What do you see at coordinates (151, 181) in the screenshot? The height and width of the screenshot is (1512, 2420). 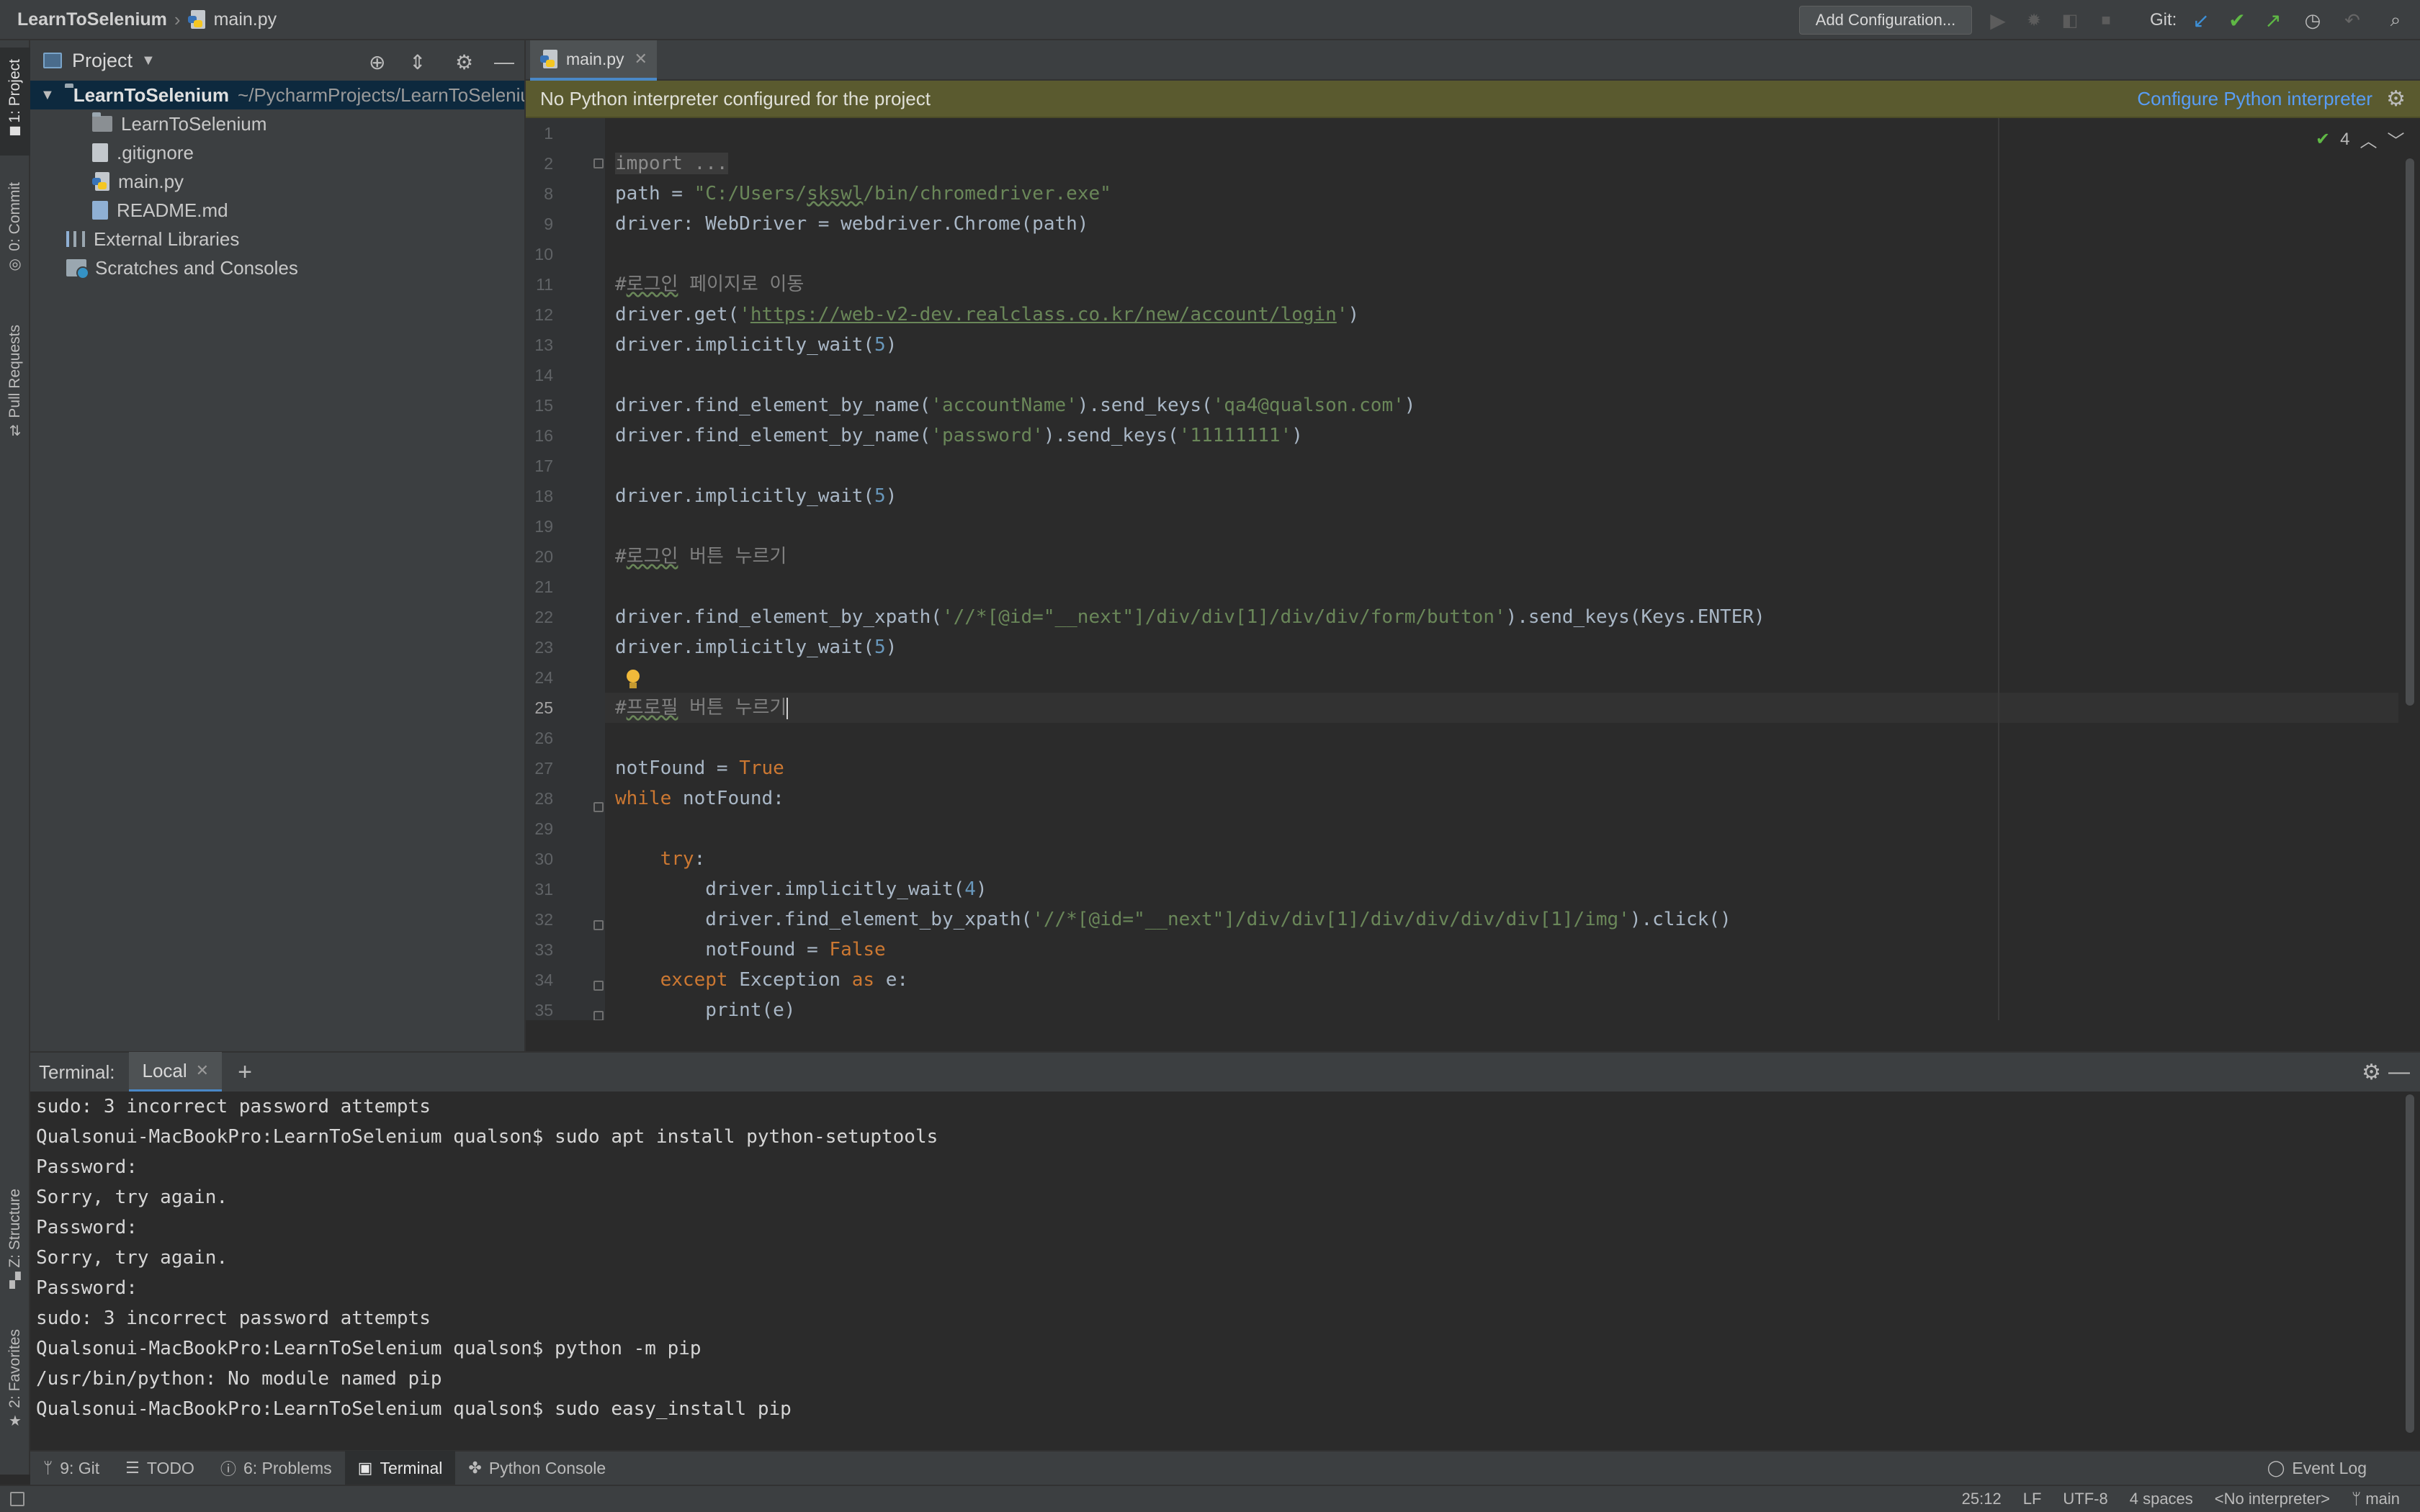 I see `tree-item-label: main.py` at bounding box center [151, 181].